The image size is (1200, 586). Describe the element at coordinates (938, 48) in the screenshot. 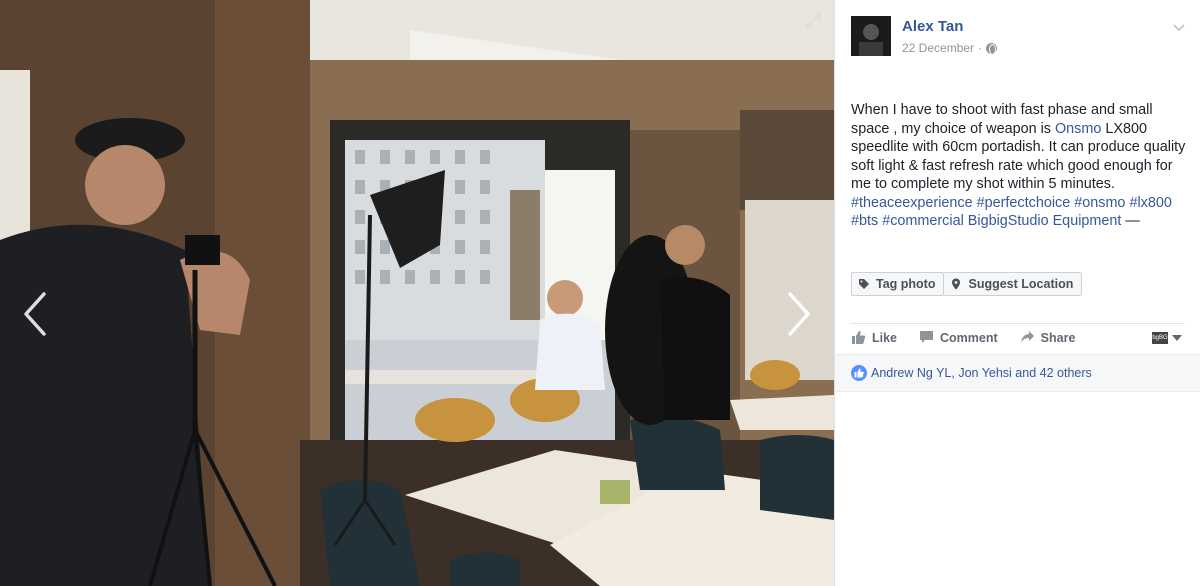

I see `post-date: 22 December` at that location.